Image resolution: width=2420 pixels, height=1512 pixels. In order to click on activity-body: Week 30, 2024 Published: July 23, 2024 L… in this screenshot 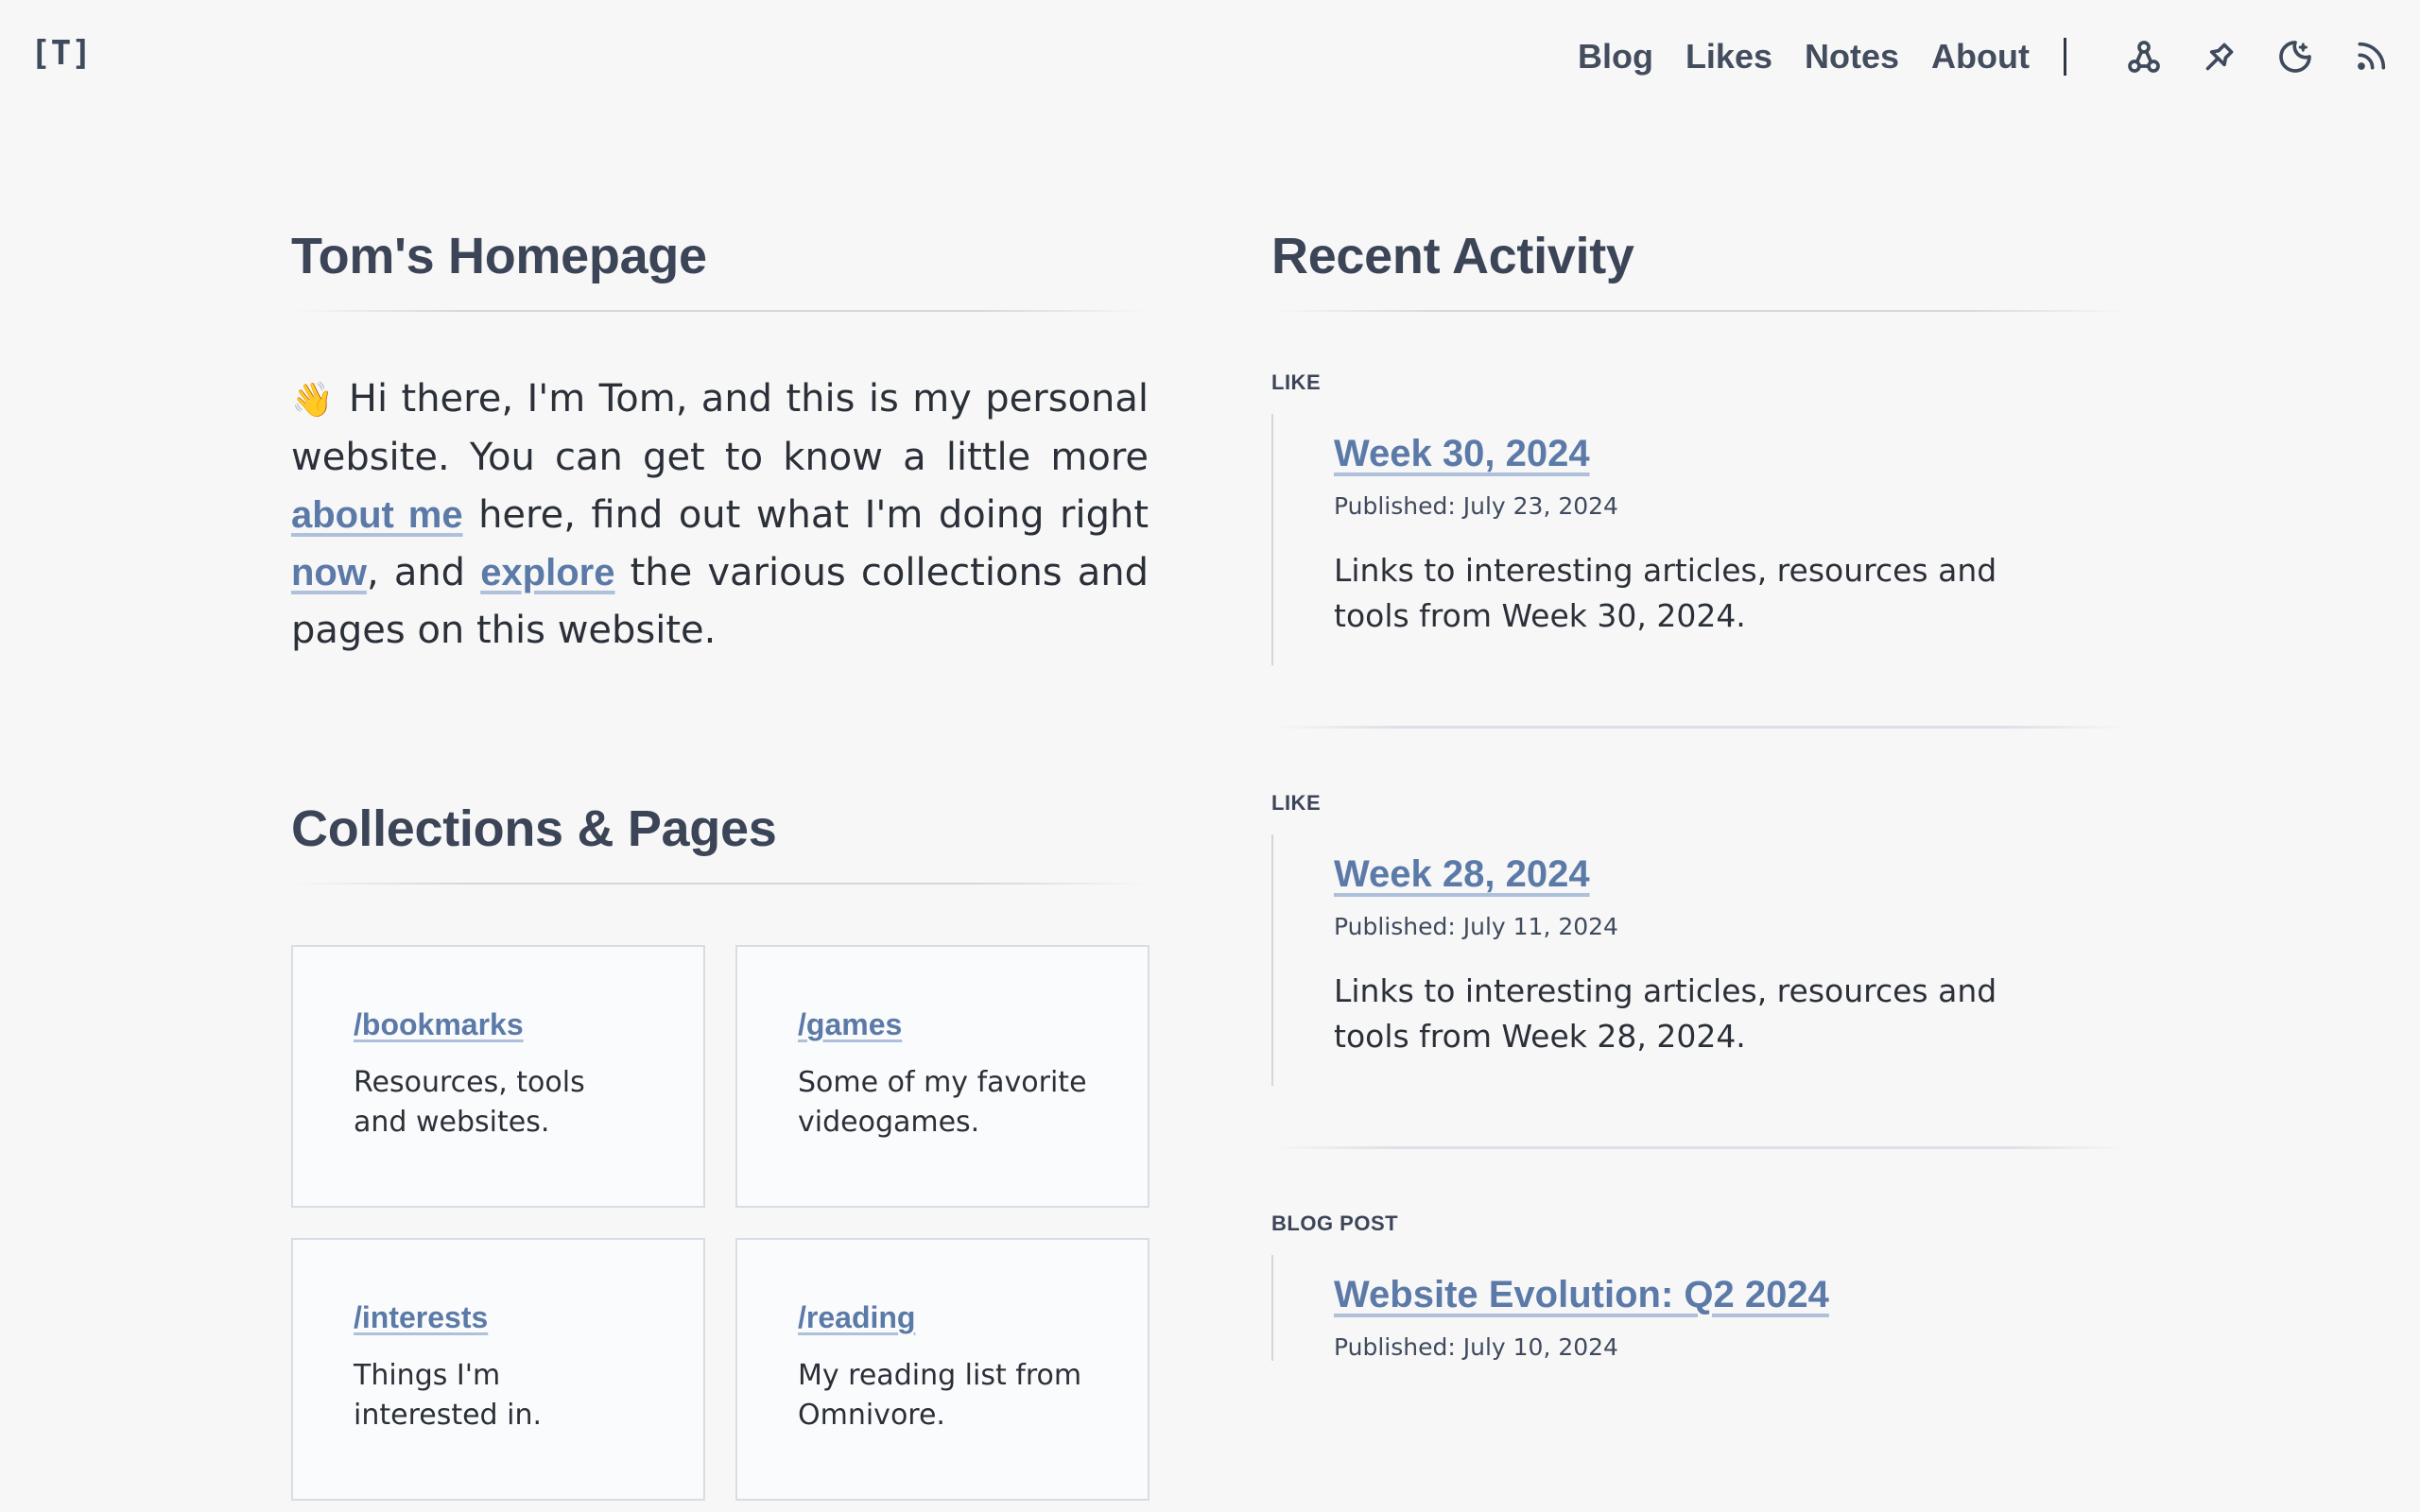, I will do `click(1700, 539)`.